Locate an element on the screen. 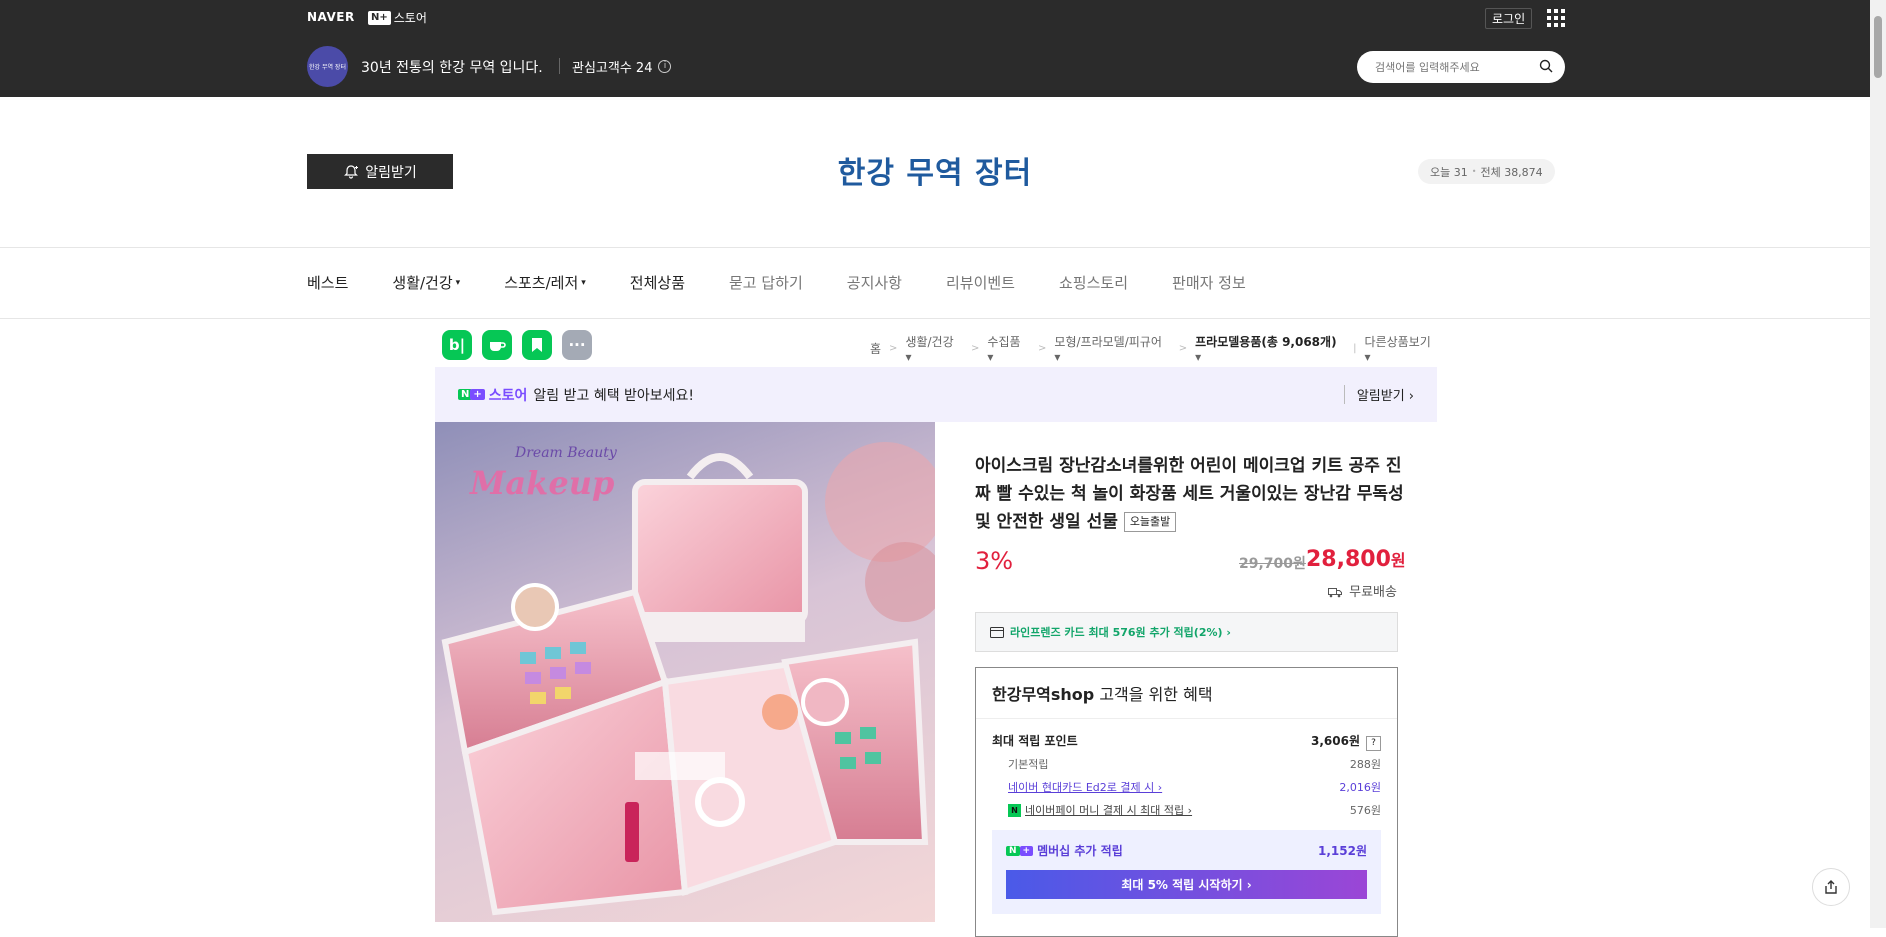 Image resolution: width=1886 pixels, height=937 pixels. nav-label: 리뷰이벤트 is located at coordinates (980, 283).